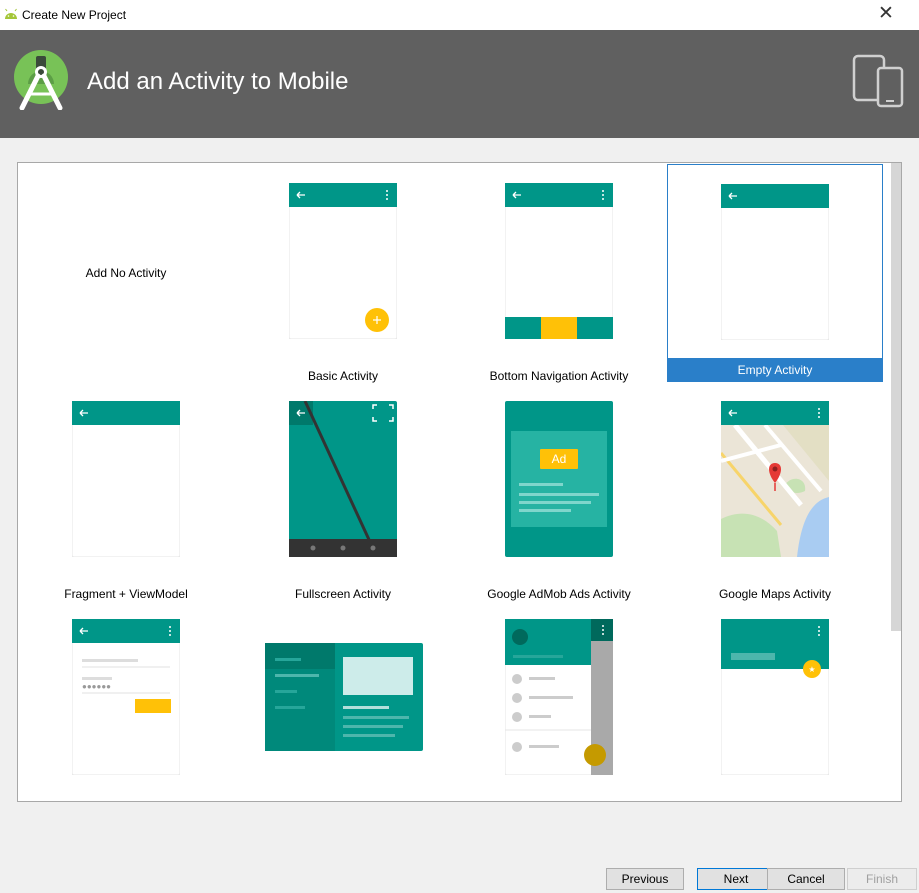  I want to click on gallery-scrollbar, so click(896, 397).